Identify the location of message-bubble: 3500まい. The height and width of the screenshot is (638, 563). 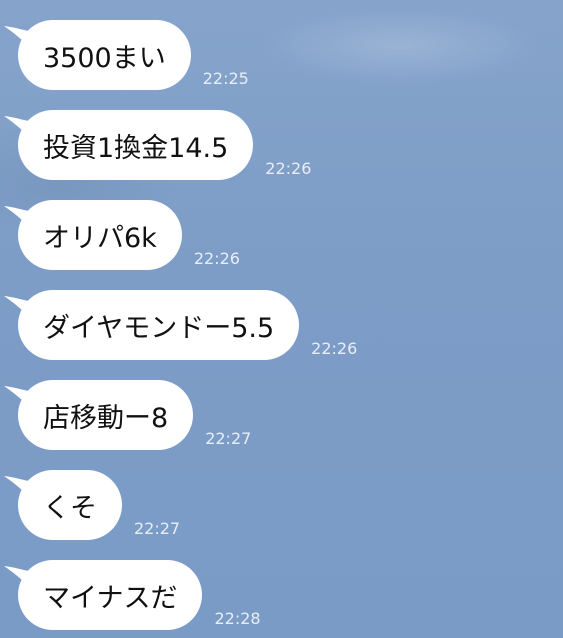
(97, 55).